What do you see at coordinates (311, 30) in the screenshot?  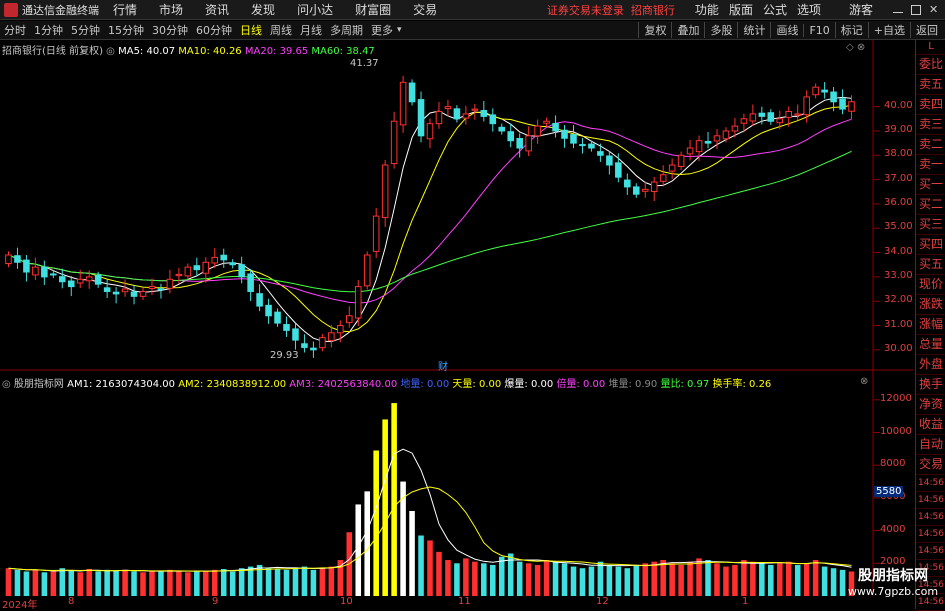 I see `period-monthly: 月线` at bounding box center [311, 30].